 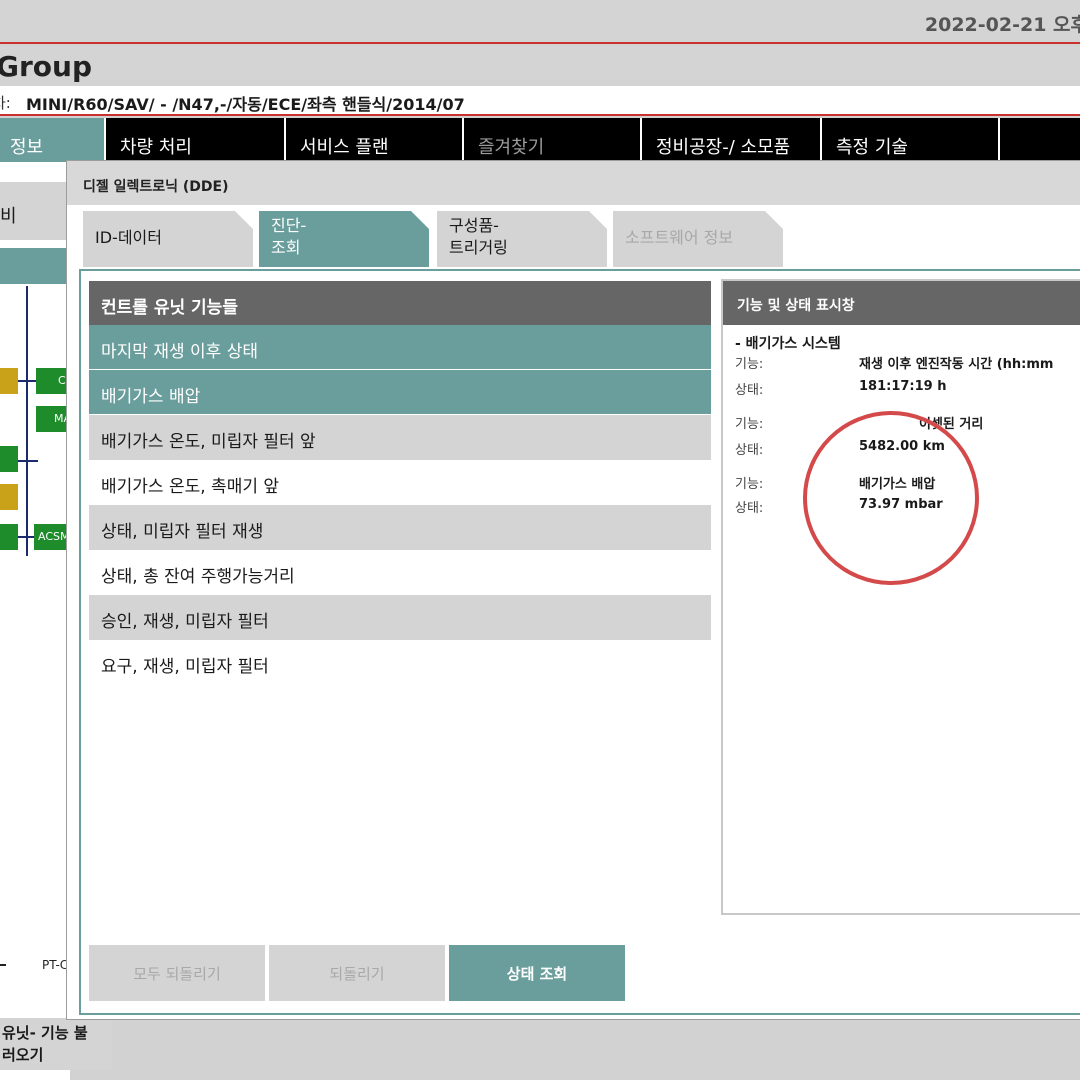 What do you see at coordinates (344, 239) in the screenshot?
I see `subtab-diagnostic-query: 진단- 조회` at bounding box center [344, 239].